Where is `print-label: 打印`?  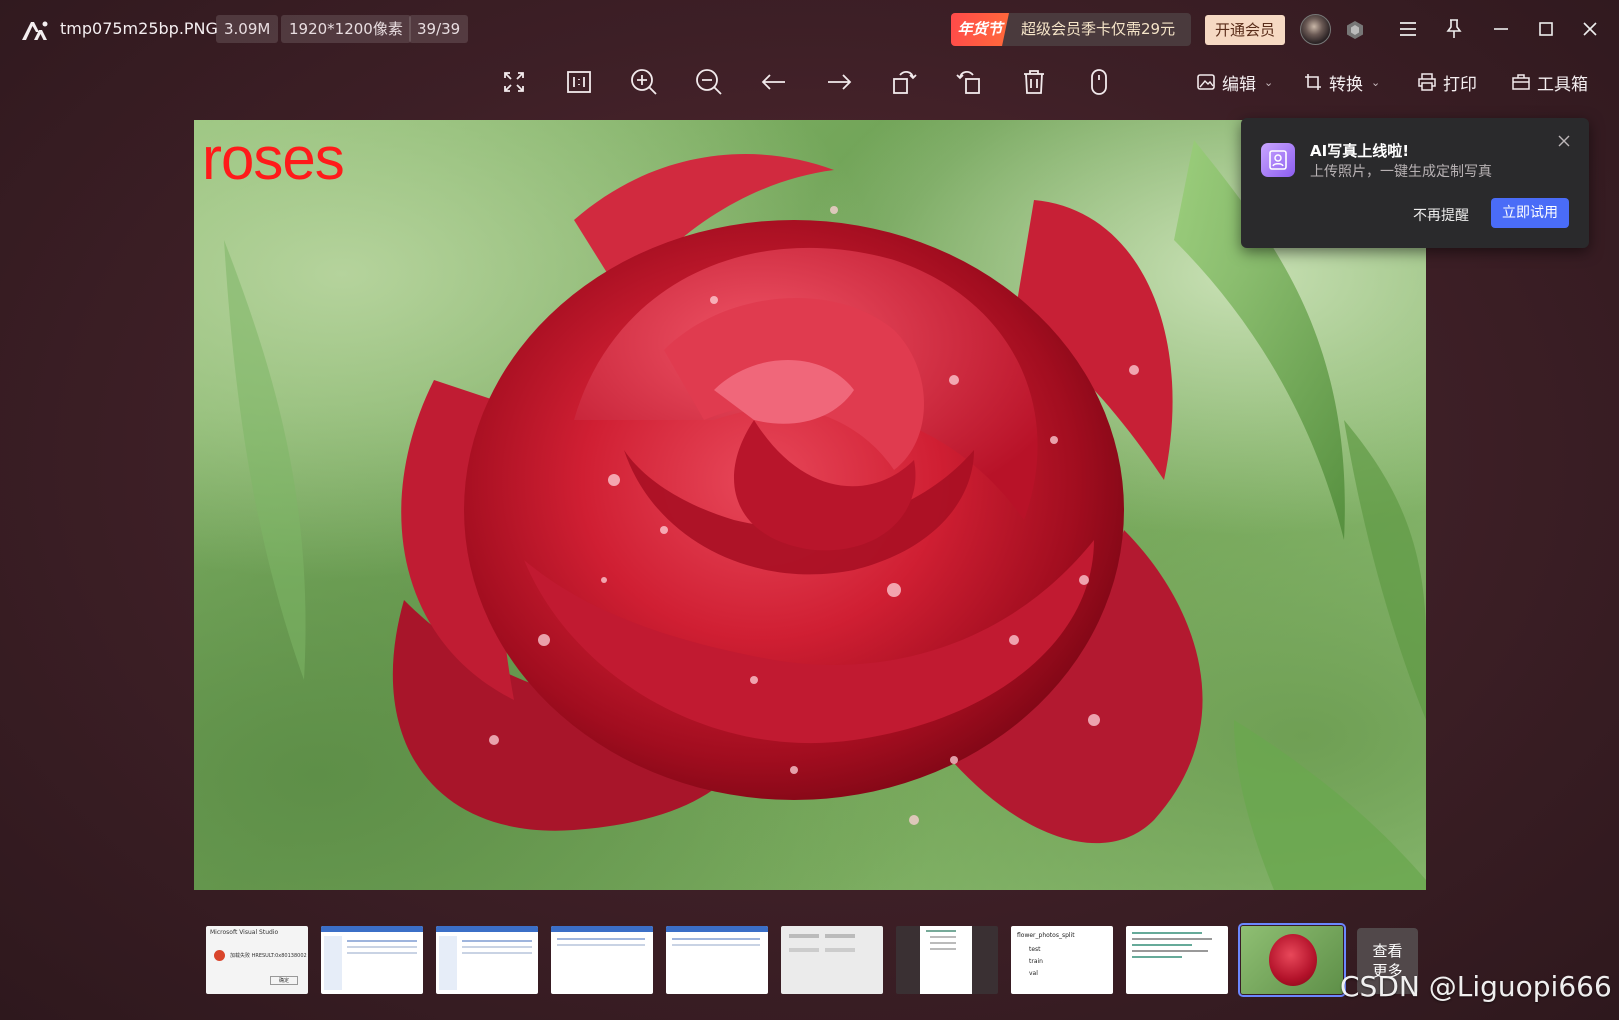
print-label: 打印 is located at coordinates (1460, 84).